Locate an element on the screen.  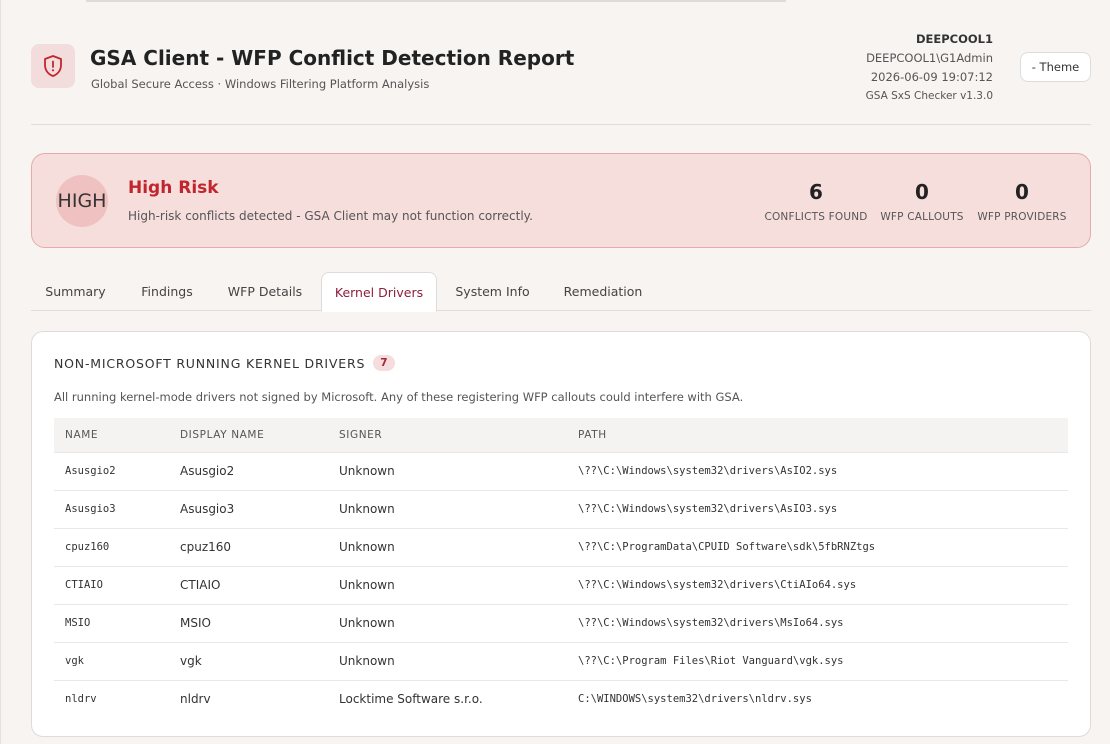
tab-kernel-drivers: Kernel Drivers is located at coordinates (379, 292).